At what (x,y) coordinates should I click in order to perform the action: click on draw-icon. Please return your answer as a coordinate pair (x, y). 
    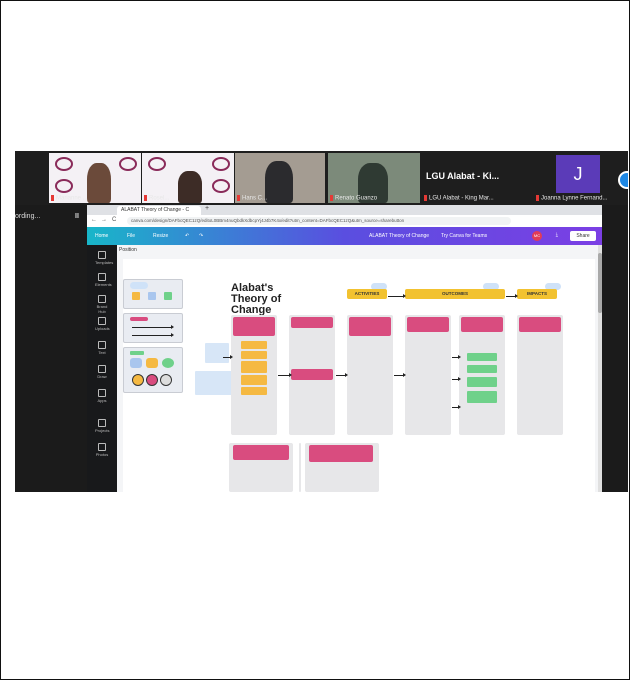
    Looking at the image, I should click on (102, 369).